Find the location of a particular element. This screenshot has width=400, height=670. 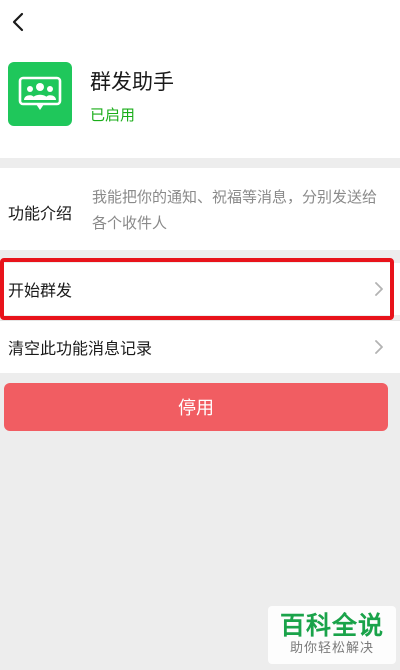

disable-button: 停用 is located at coordinates (196, 407).